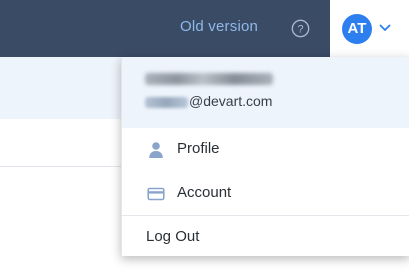 Image resolution: width=409 pixels, height=279 pixels. I want to click on credit-card-icon, so click(156, 194).